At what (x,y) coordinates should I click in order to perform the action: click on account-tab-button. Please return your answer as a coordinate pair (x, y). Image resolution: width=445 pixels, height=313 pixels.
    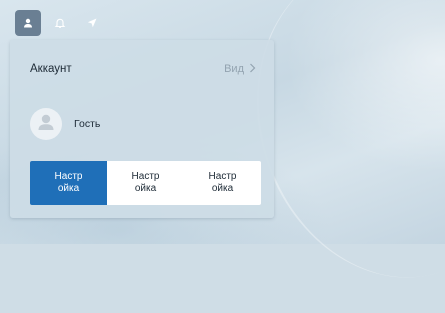
    Looking at the image, I should click on (28, 23).